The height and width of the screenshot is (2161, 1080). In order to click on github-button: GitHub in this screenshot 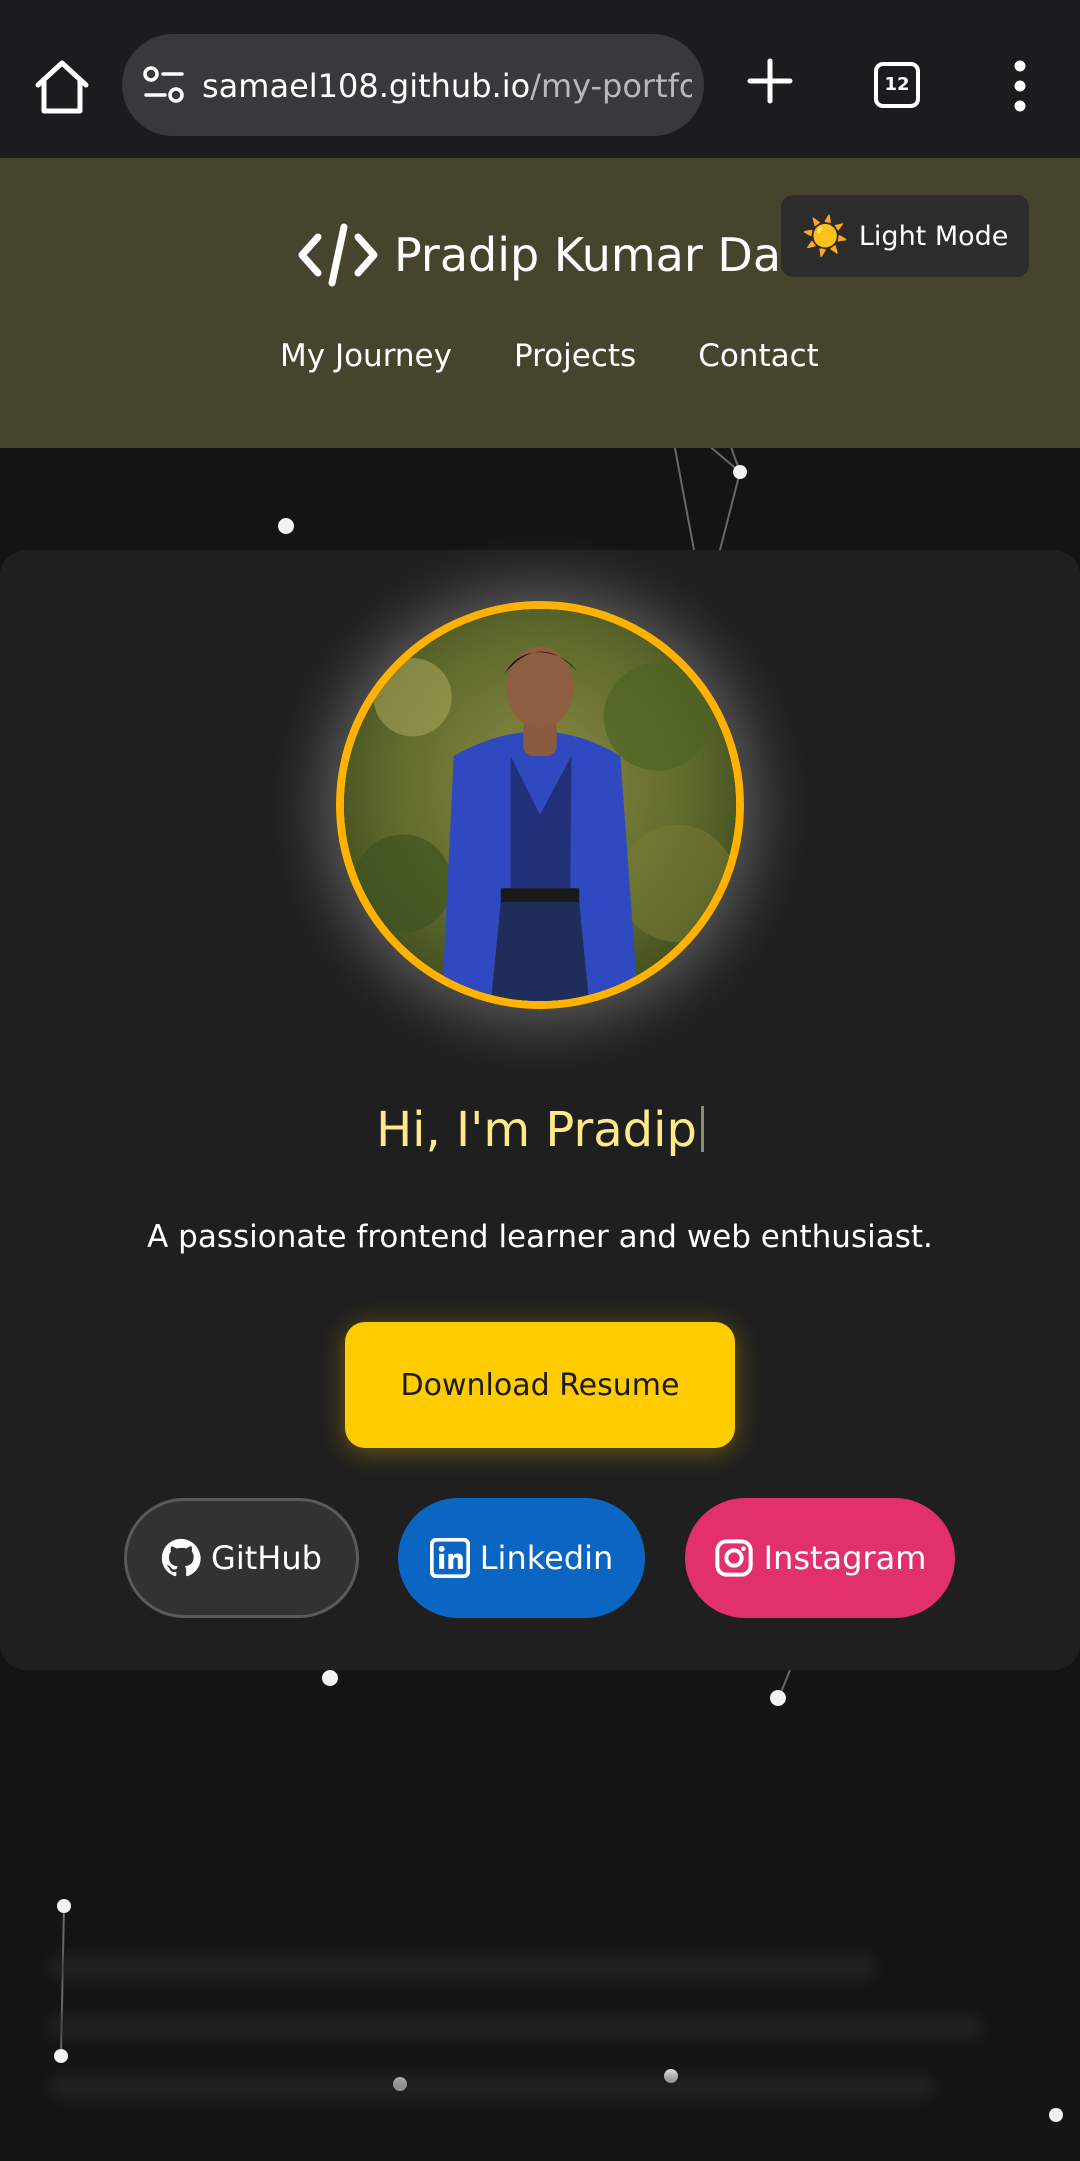, I will do `click(241, 1558)`.